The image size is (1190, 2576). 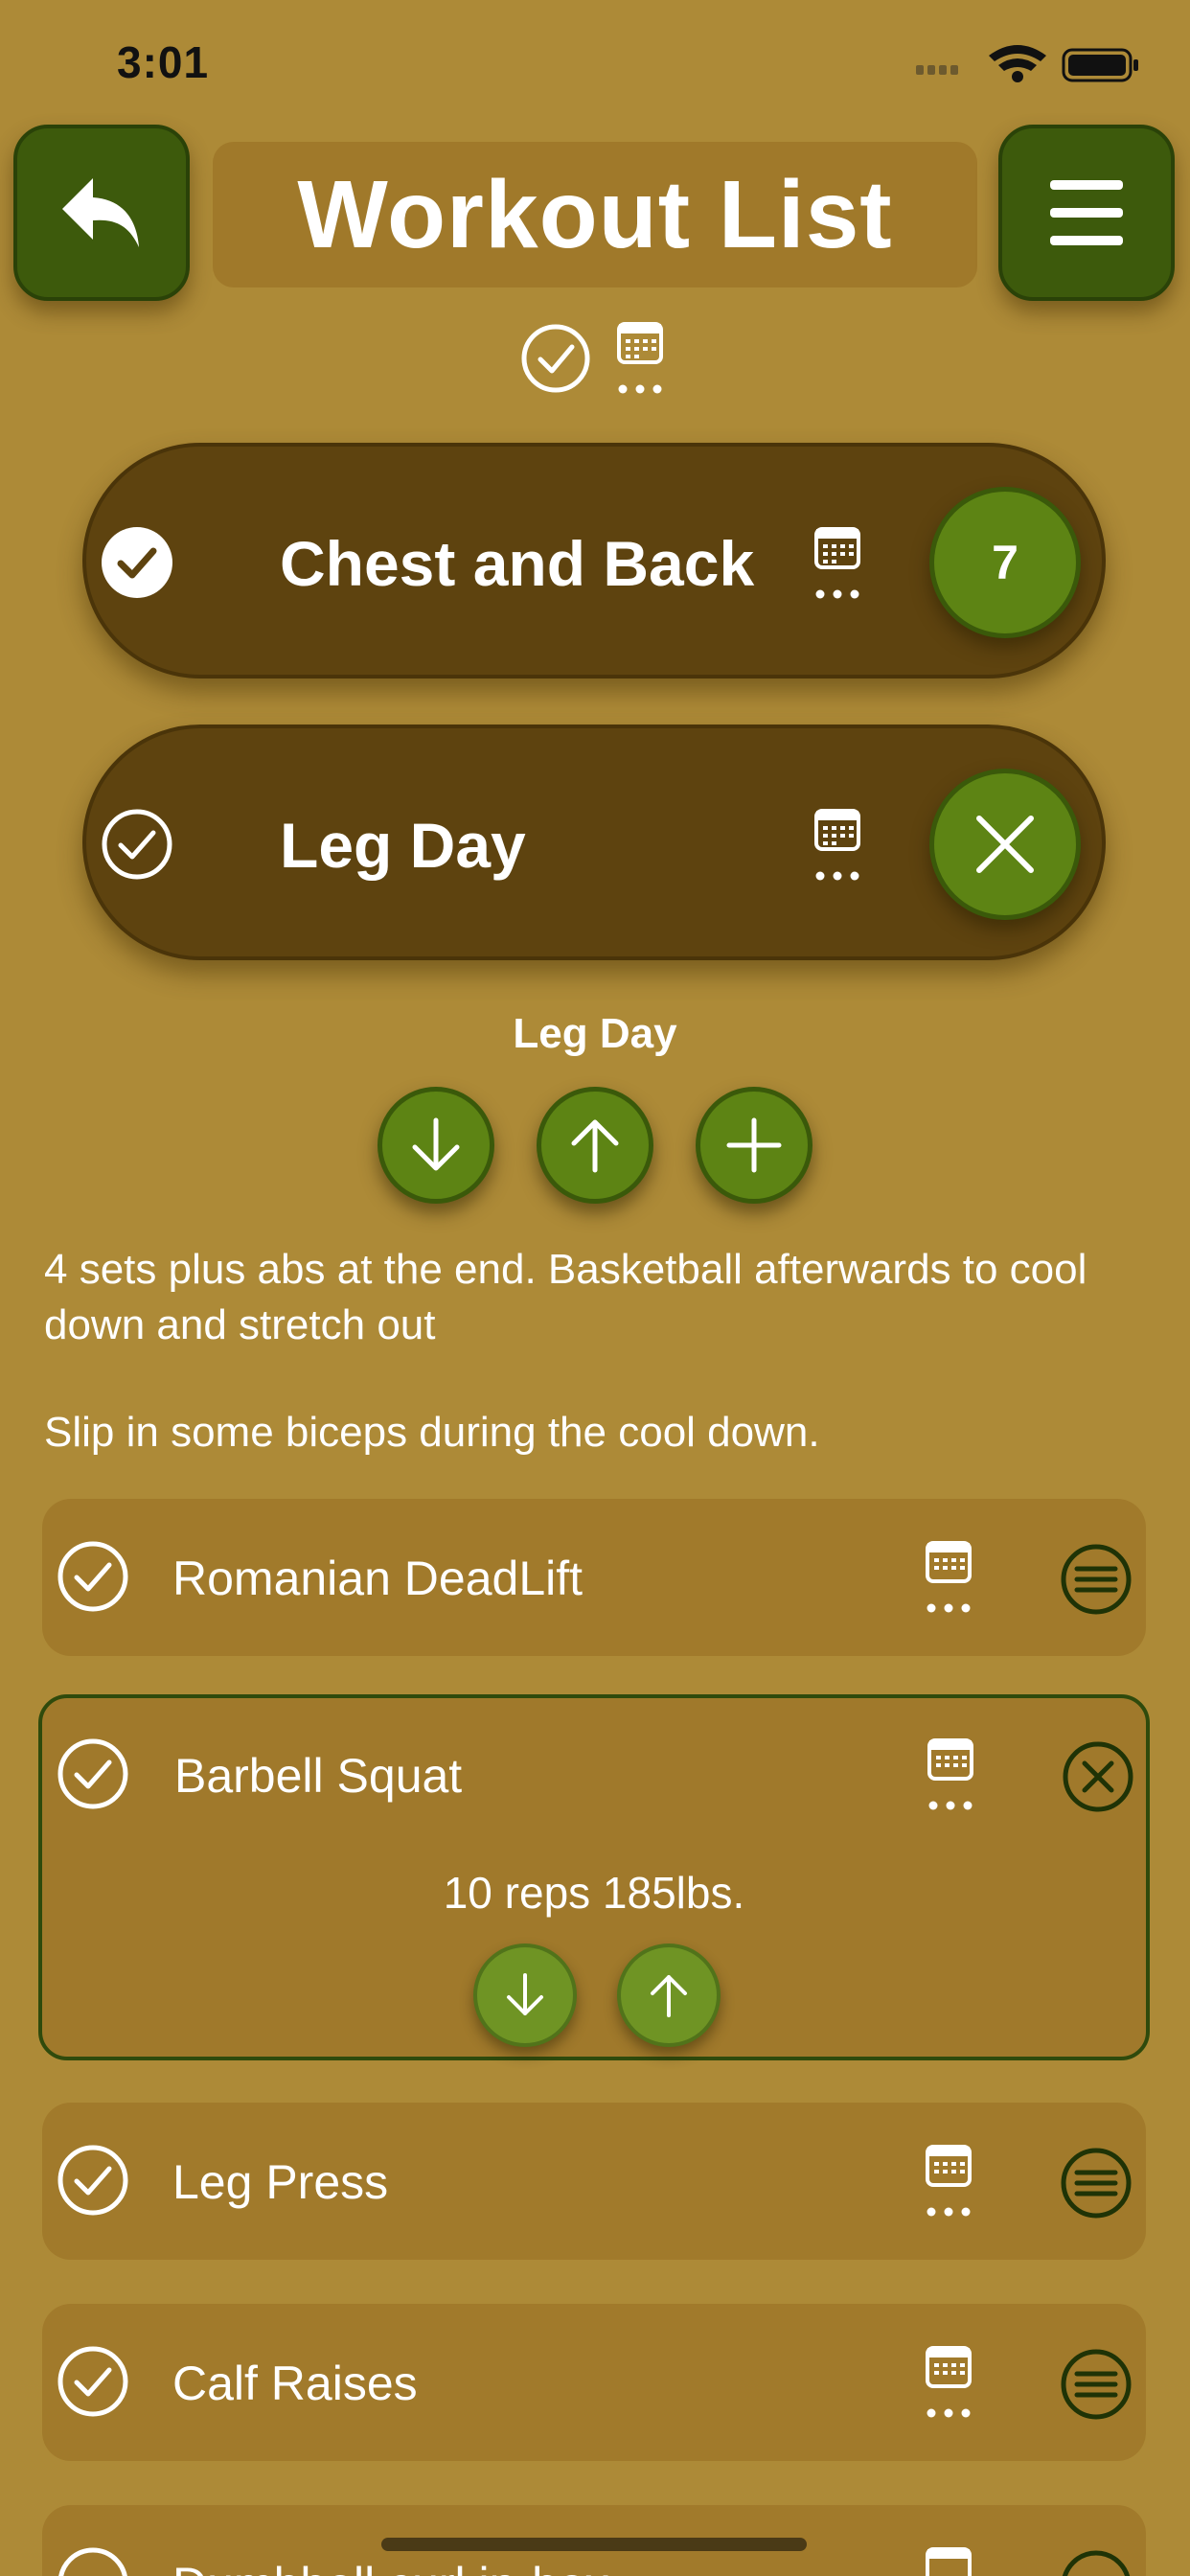 I want to click on hamburger-menu-icon, so click(x=1087, y=212).